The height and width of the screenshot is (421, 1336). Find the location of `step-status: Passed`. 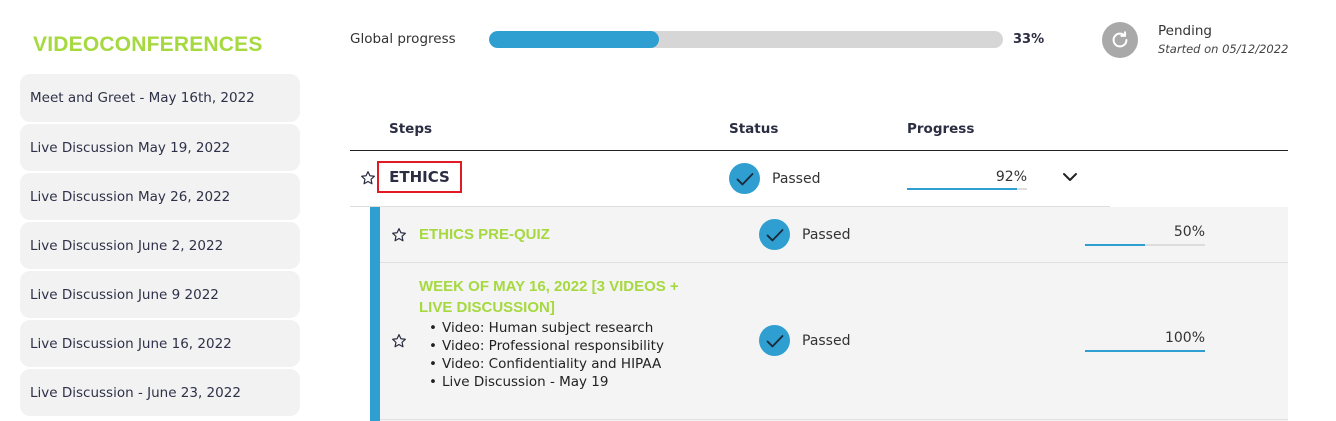

step-status: Passed is located at coordinates (796, 179).